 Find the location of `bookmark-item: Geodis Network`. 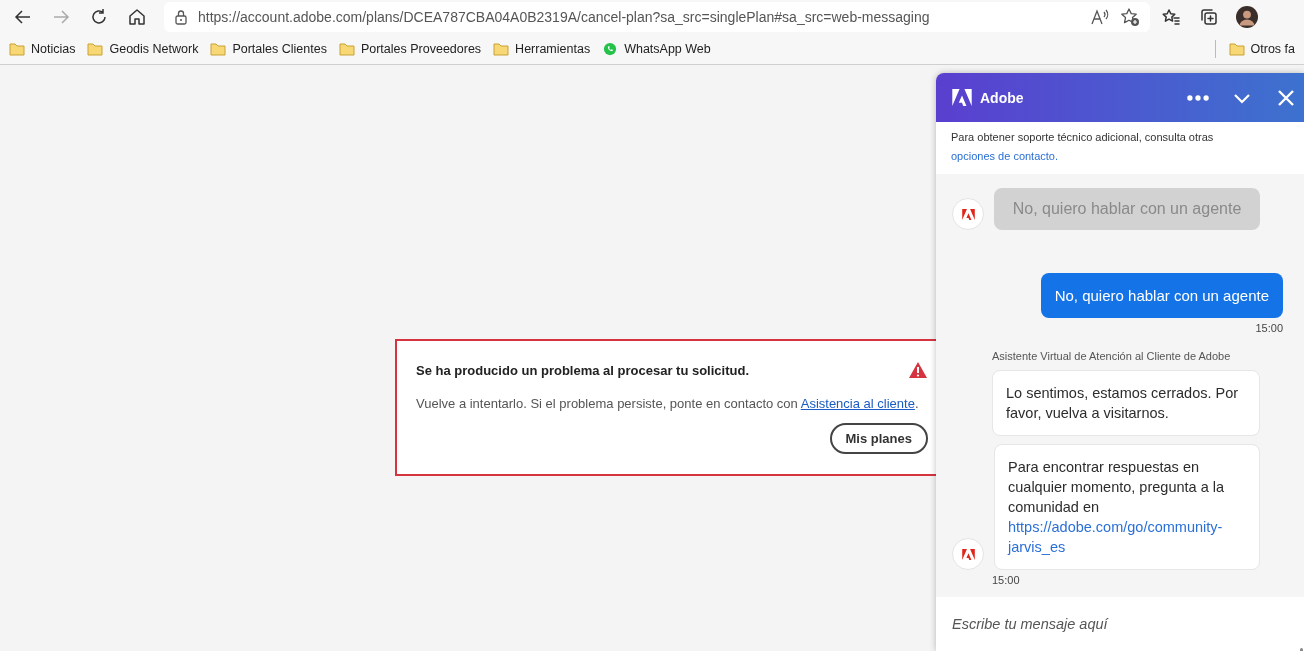

bookmark-item: Geodis Network is located at coordinates (143, 49).